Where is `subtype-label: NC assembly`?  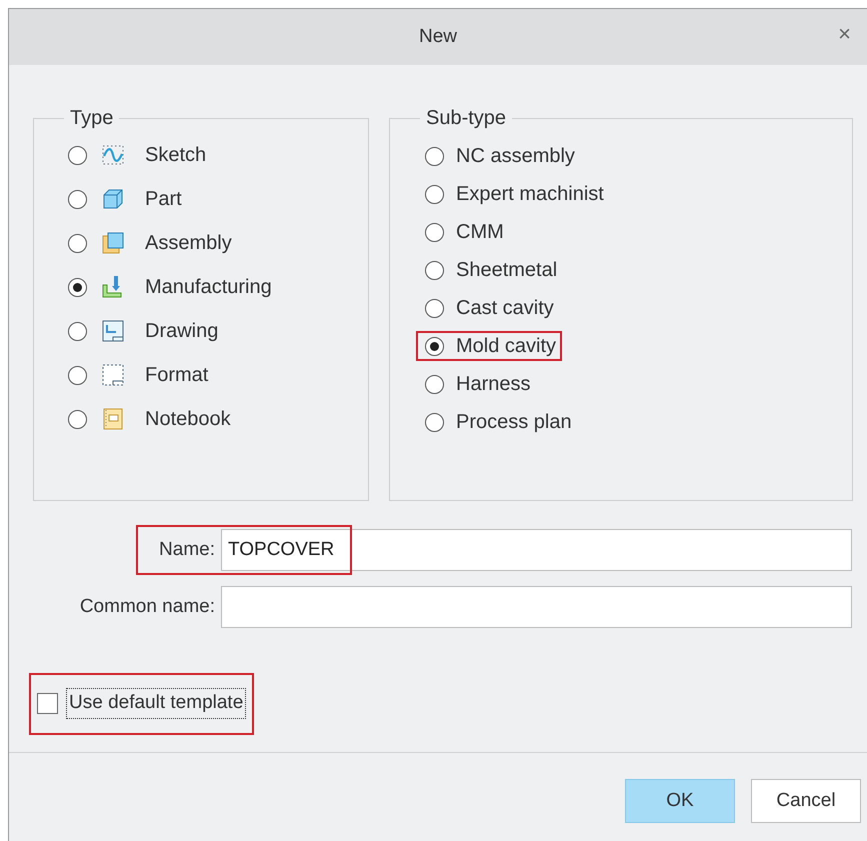 subtype-label: NC assembly is located at coordinates (515, 156).